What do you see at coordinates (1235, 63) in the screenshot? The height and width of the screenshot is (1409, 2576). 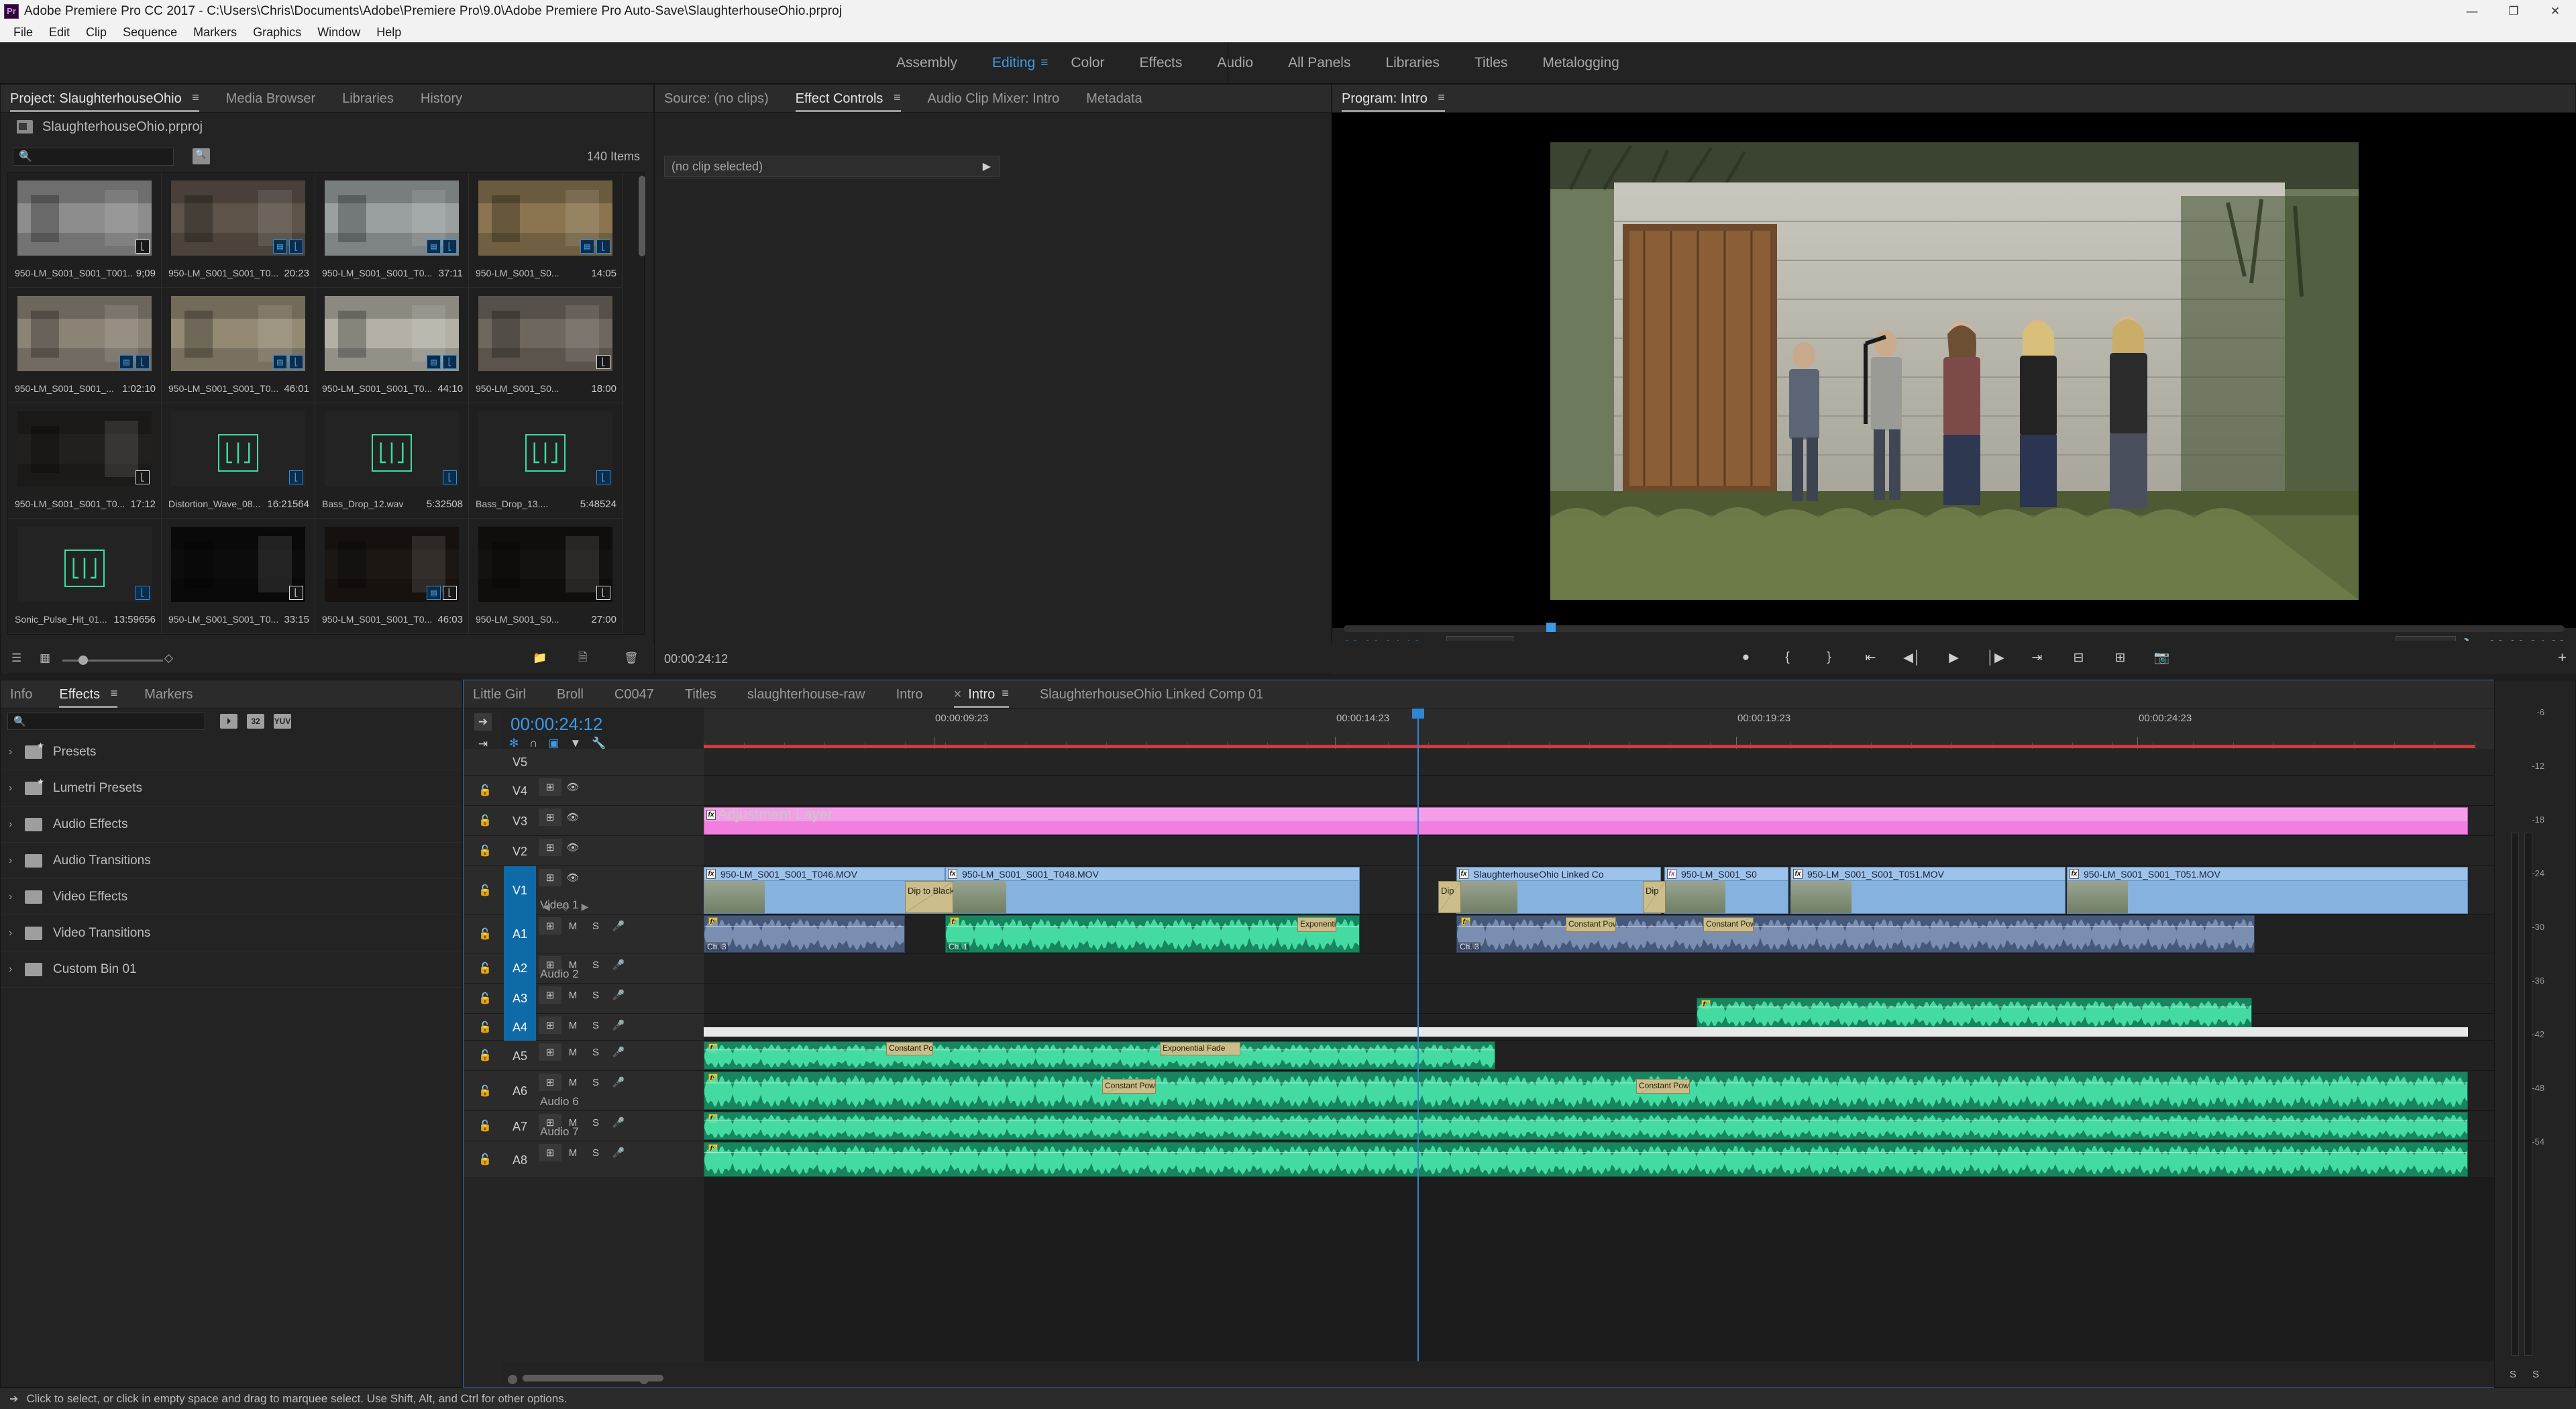 I see `workspace-tab-audio: Audio` at bounding box center [1235, 63].